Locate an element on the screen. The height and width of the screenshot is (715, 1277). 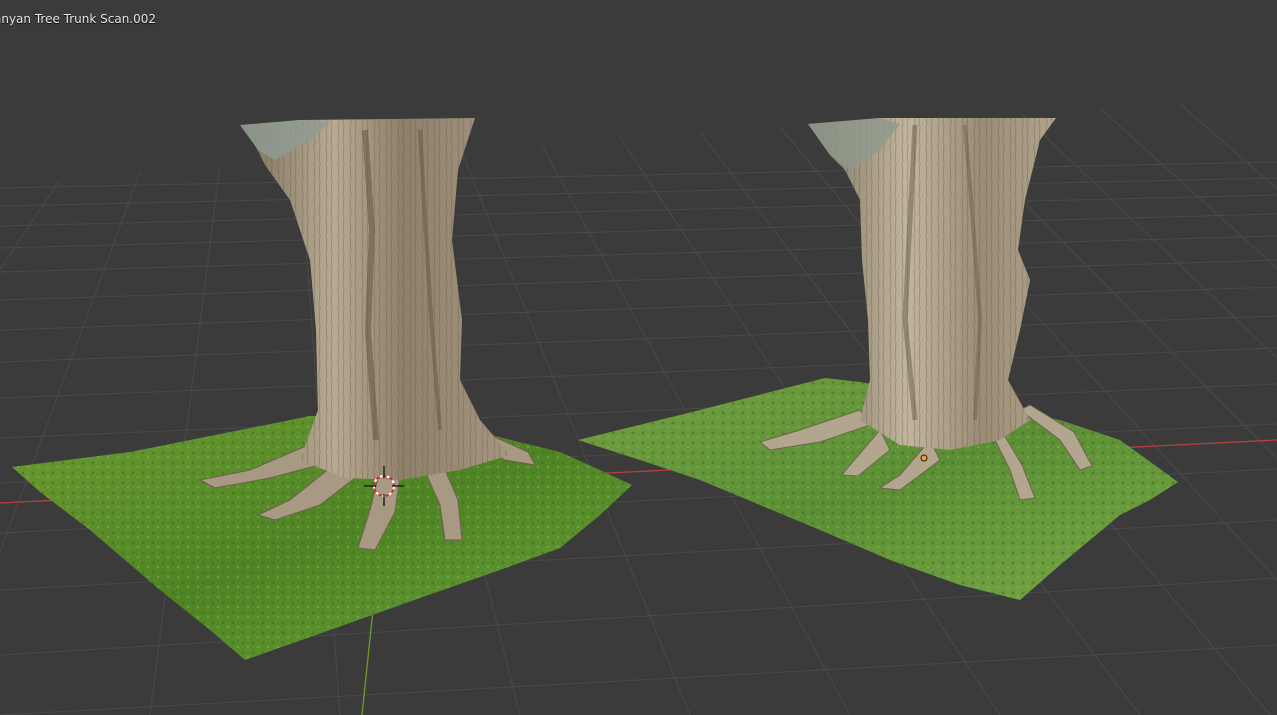
object-origin-dot is located at coordinates (924, 458).